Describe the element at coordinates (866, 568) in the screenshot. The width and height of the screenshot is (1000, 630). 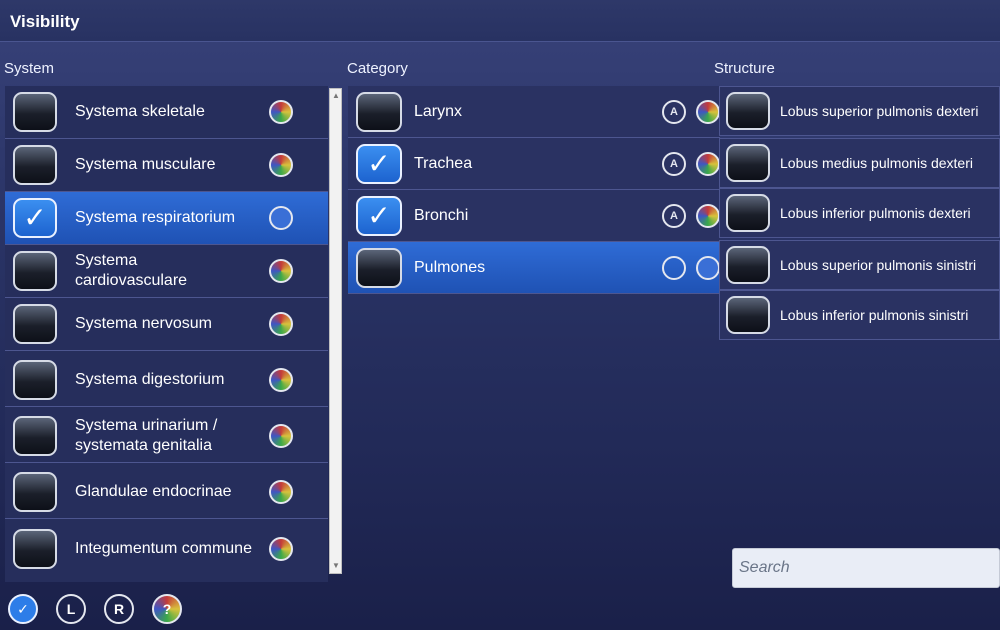
I see `search-input: Search` at that location.